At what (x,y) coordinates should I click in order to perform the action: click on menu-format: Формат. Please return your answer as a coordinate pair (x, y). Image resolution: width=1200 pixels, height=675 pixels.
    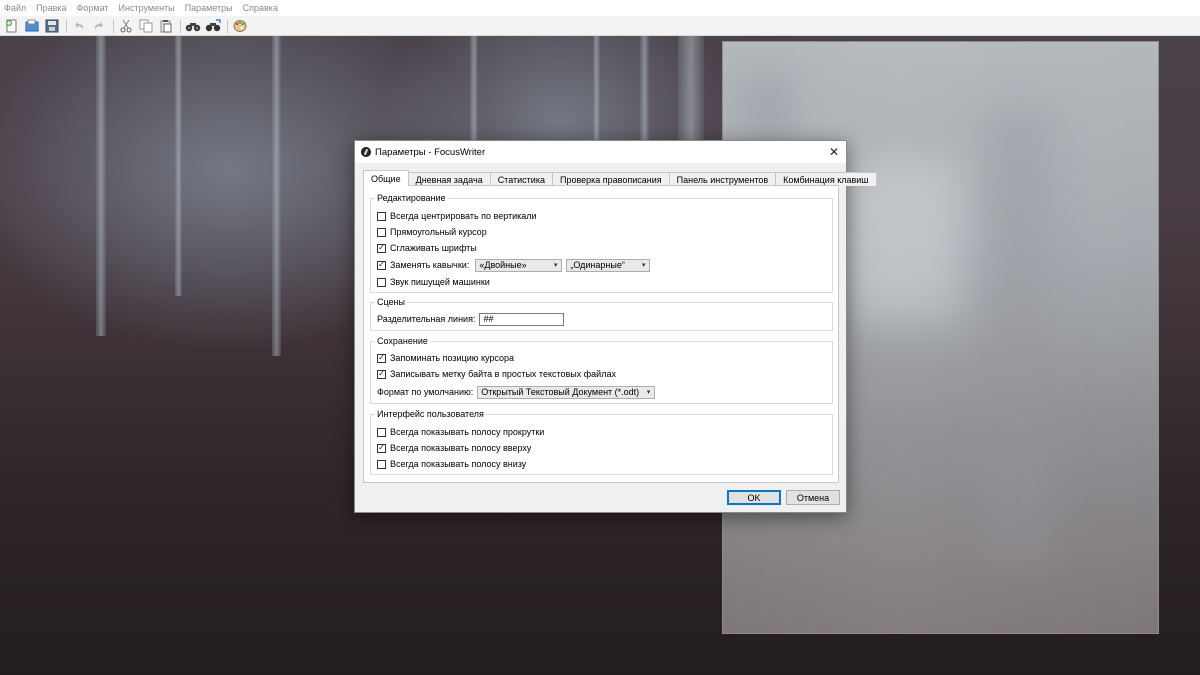
    Looking at the image, I should click on (93, 8).